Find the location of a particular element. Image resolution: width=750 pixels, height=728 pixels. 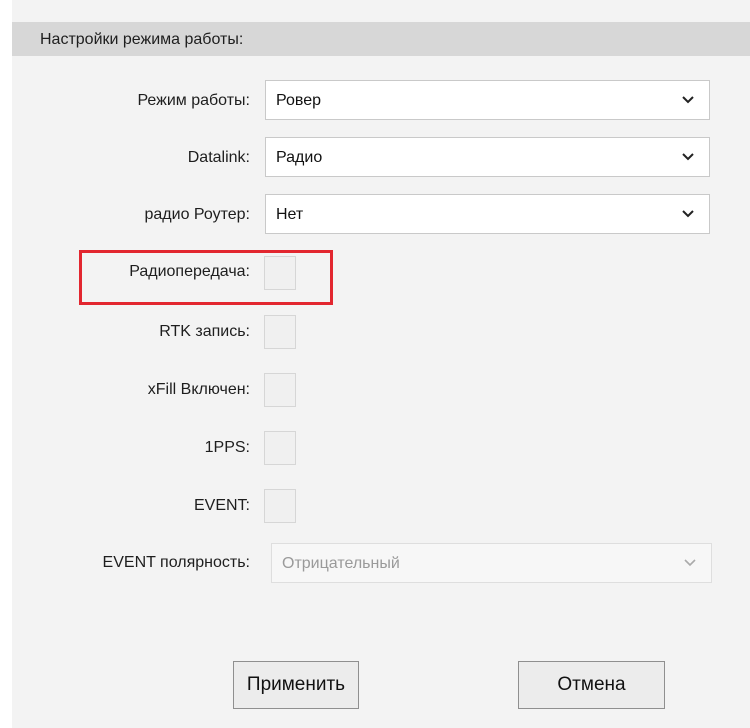

xfill-checkbox is located at coordinates (280, 390).